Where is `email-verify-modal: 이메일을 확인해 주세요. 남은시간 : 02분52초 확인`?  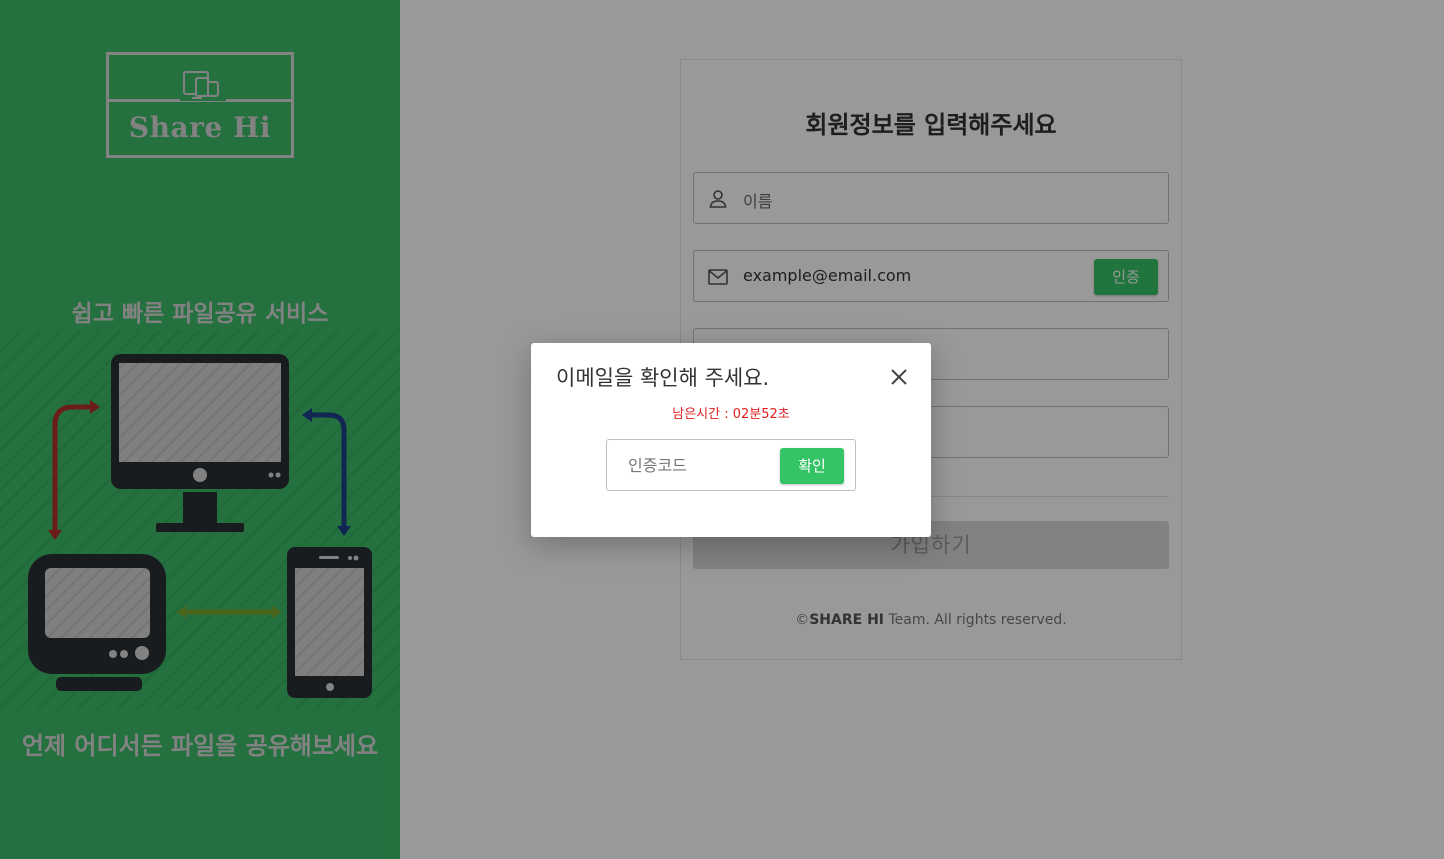 email-verify-modal: 이메일을 확인해 주세요. 남은시간 : 02분52초 확인 is located at coordinates (731, 440).